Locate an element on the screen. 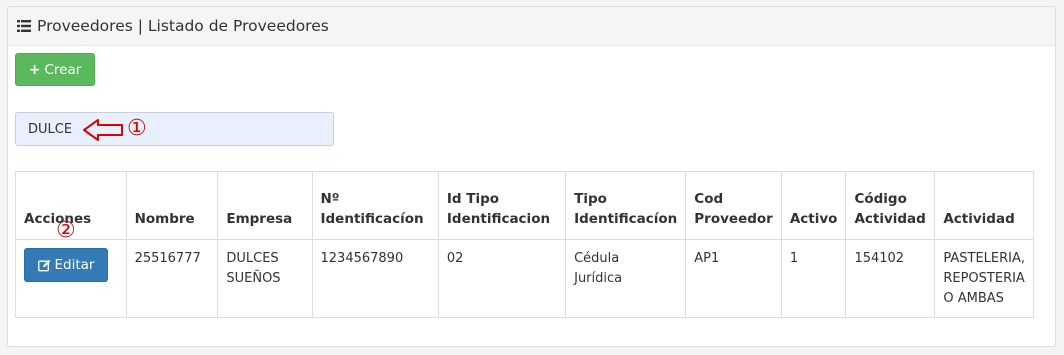 Image resolution: width=1064 pixels, height=355 pixels. header-identificacion: Nº Identificacíon is located at coordinates (375, 205).